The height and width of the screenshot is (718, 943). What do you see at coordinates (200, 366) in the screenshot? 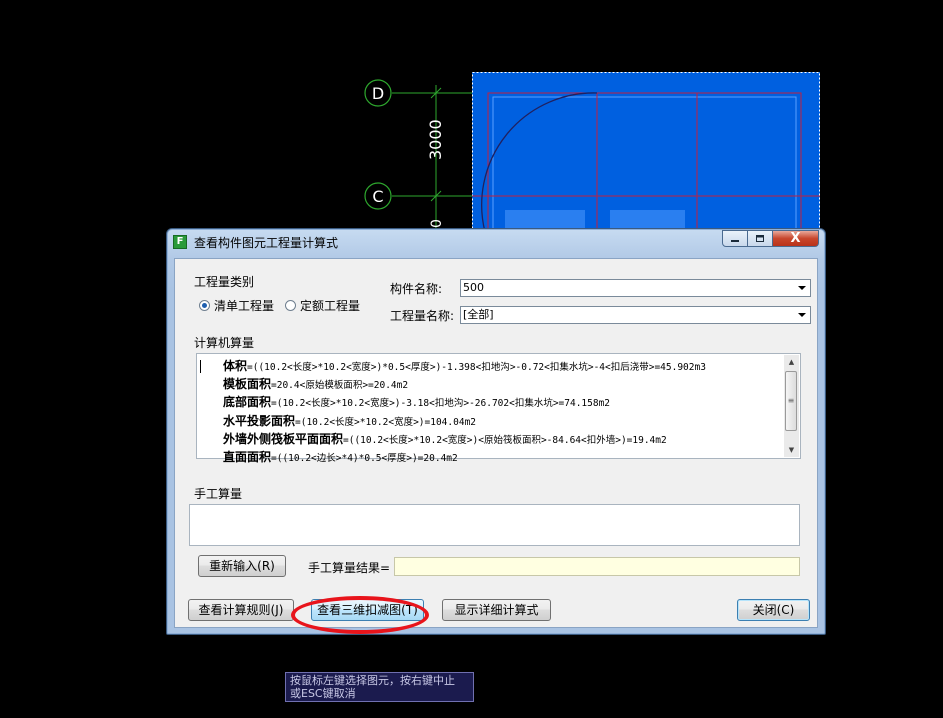
I see `text-caret` at bounding box center [200, 366].